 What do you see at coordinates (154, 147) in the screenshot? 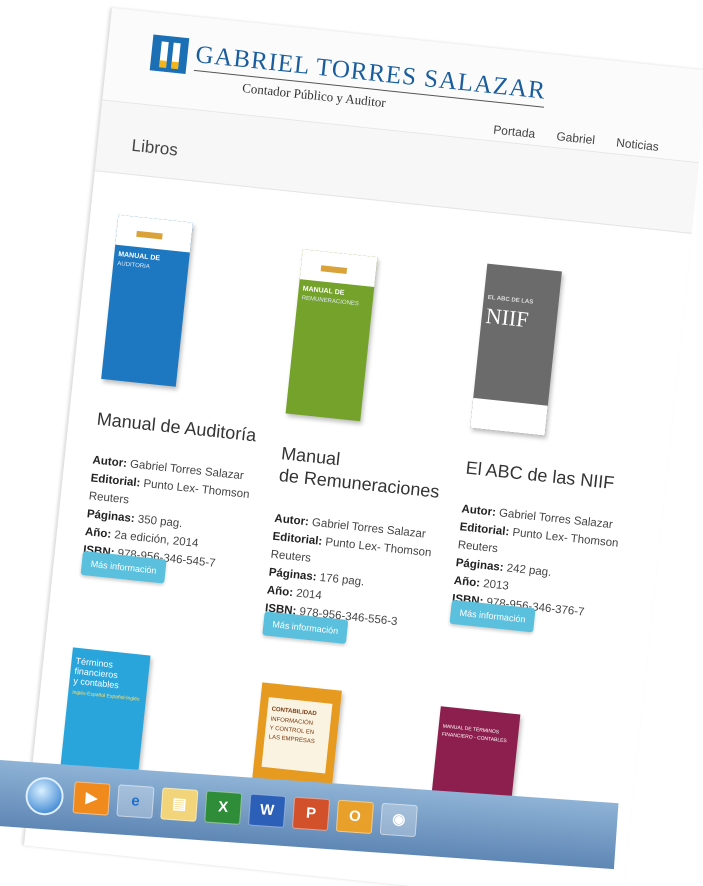
I see `page-title: Libros` at bounding box center [154, 147].